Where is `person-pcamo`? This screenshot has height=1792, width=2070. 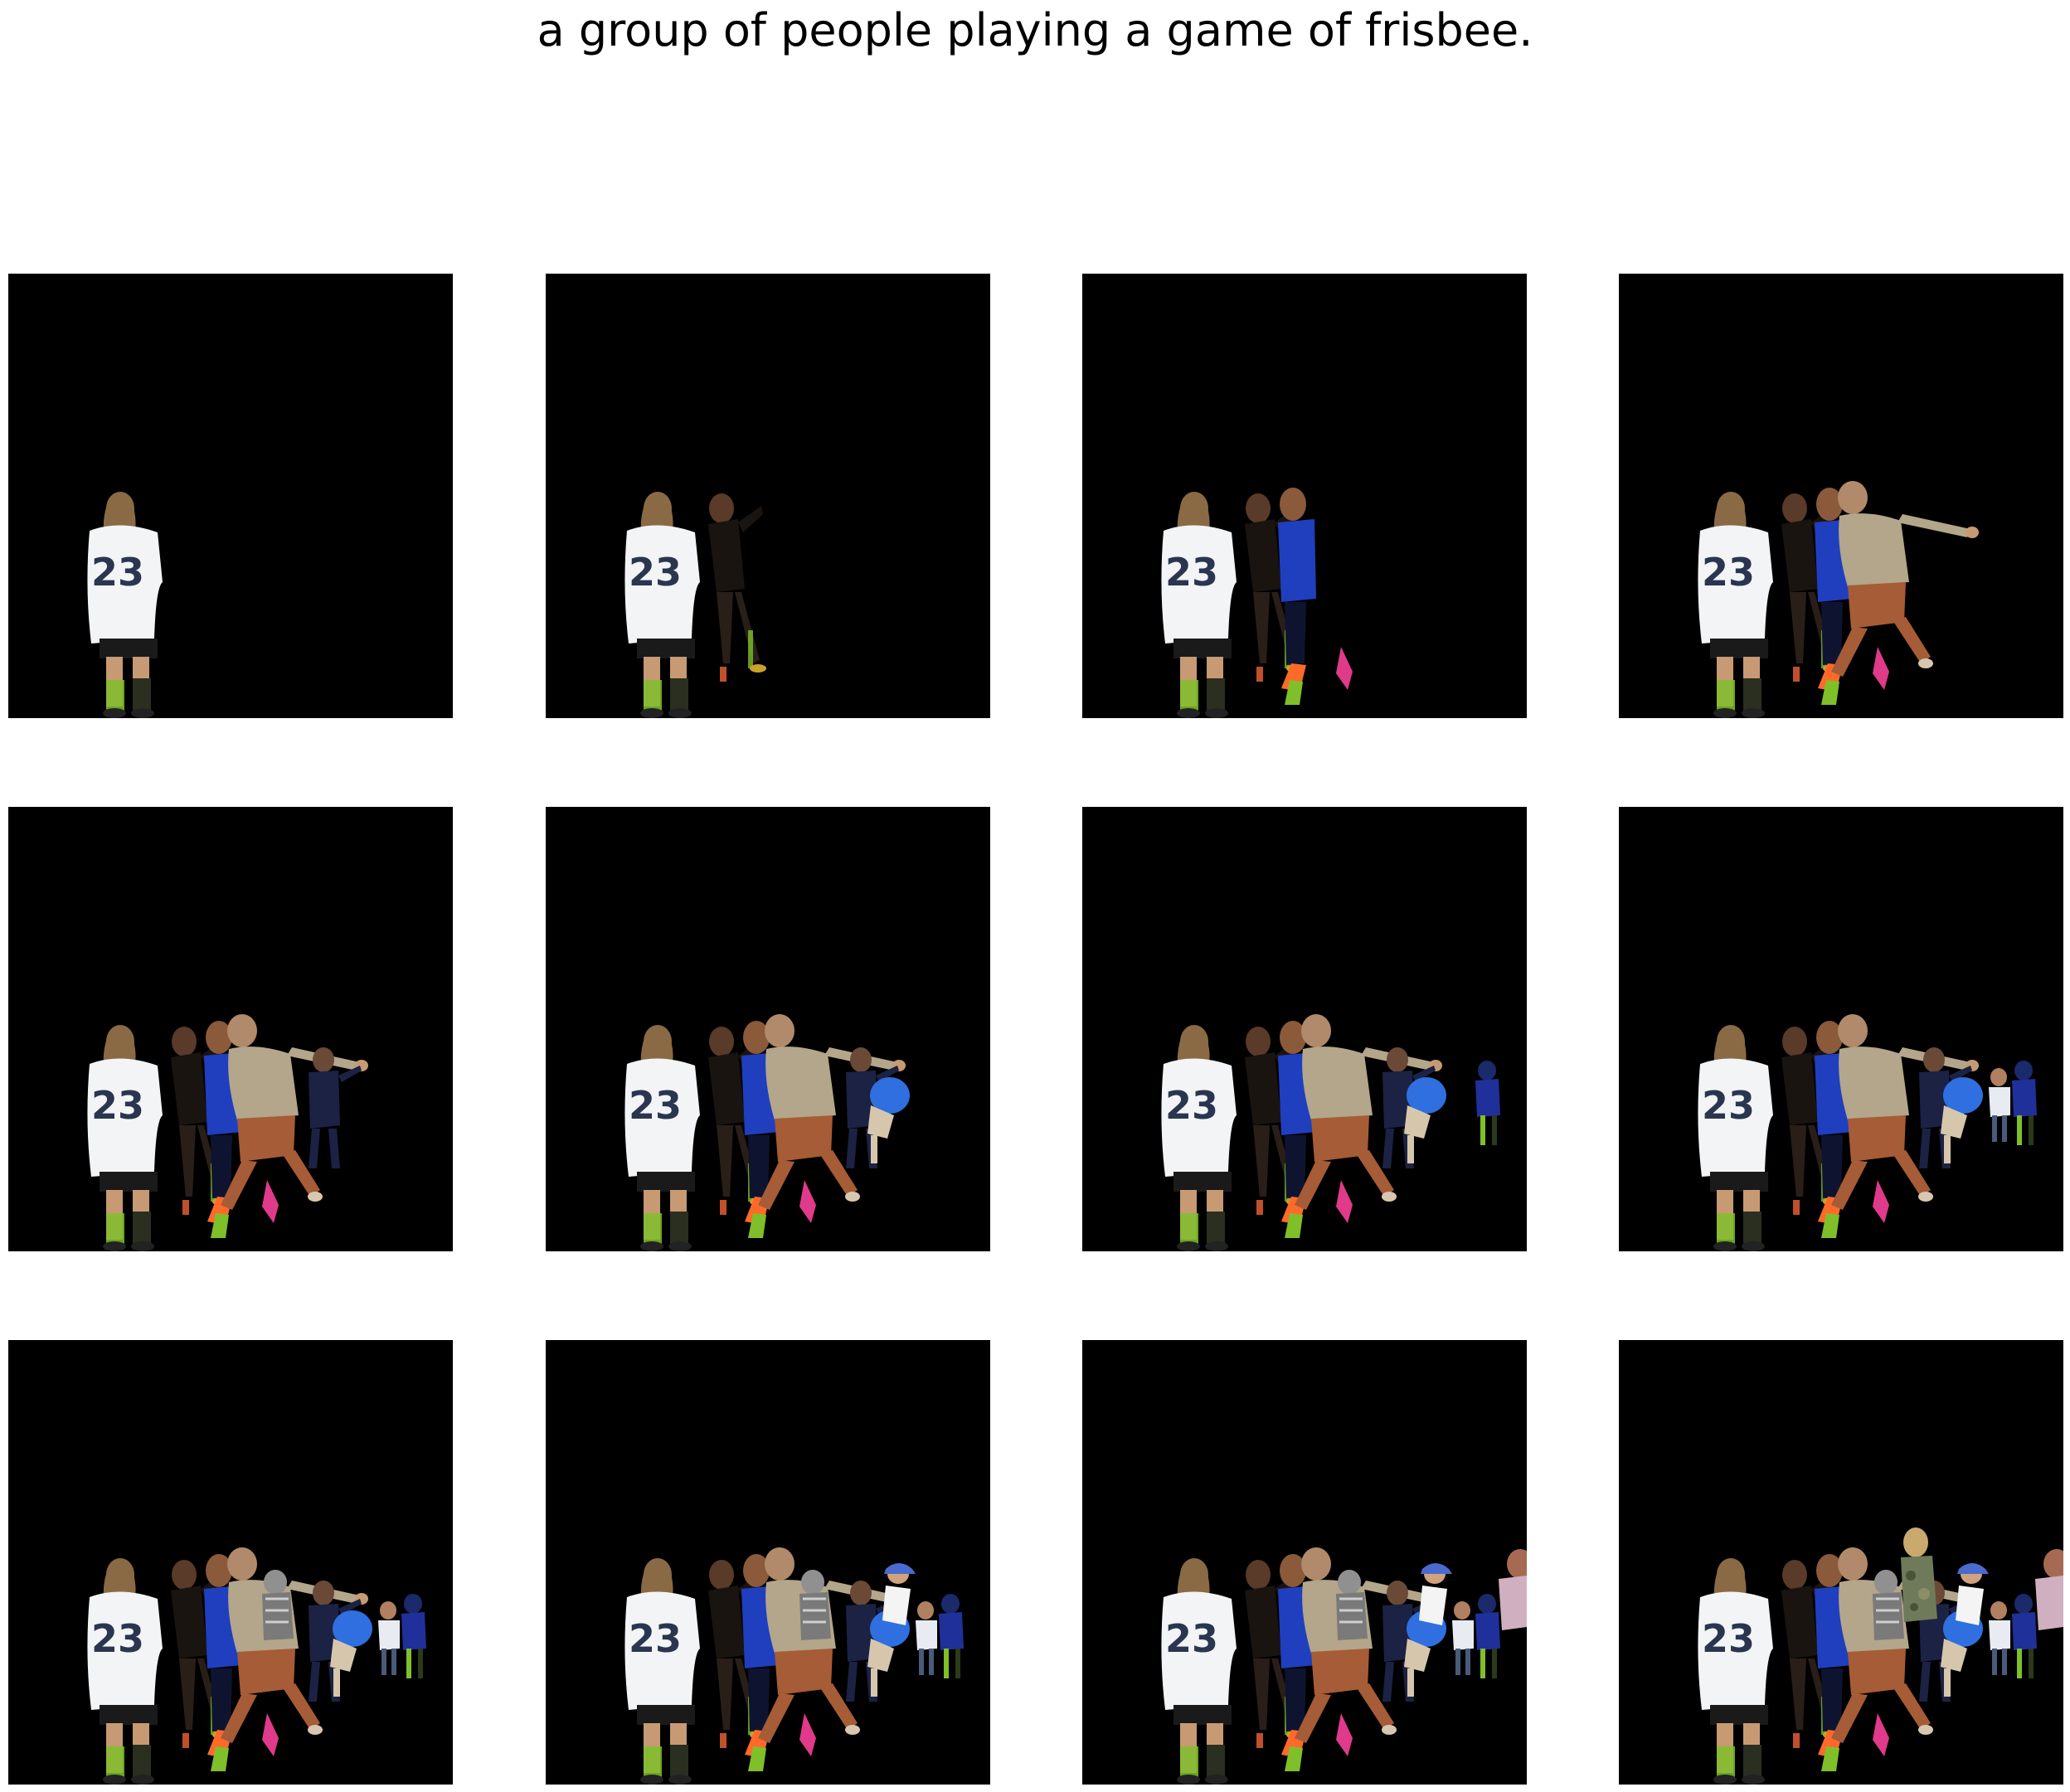
person-pcamo is located at coordinates (1919, 1575).